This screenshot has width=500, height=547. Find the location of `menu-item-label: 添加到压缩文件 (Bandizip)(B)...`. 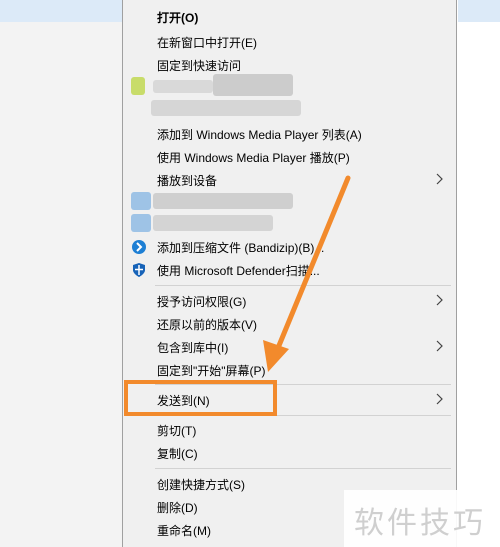

menu-item-label: 添加到压缩文件 (Bandizip)(B)... is located at coordinates (241, 248).